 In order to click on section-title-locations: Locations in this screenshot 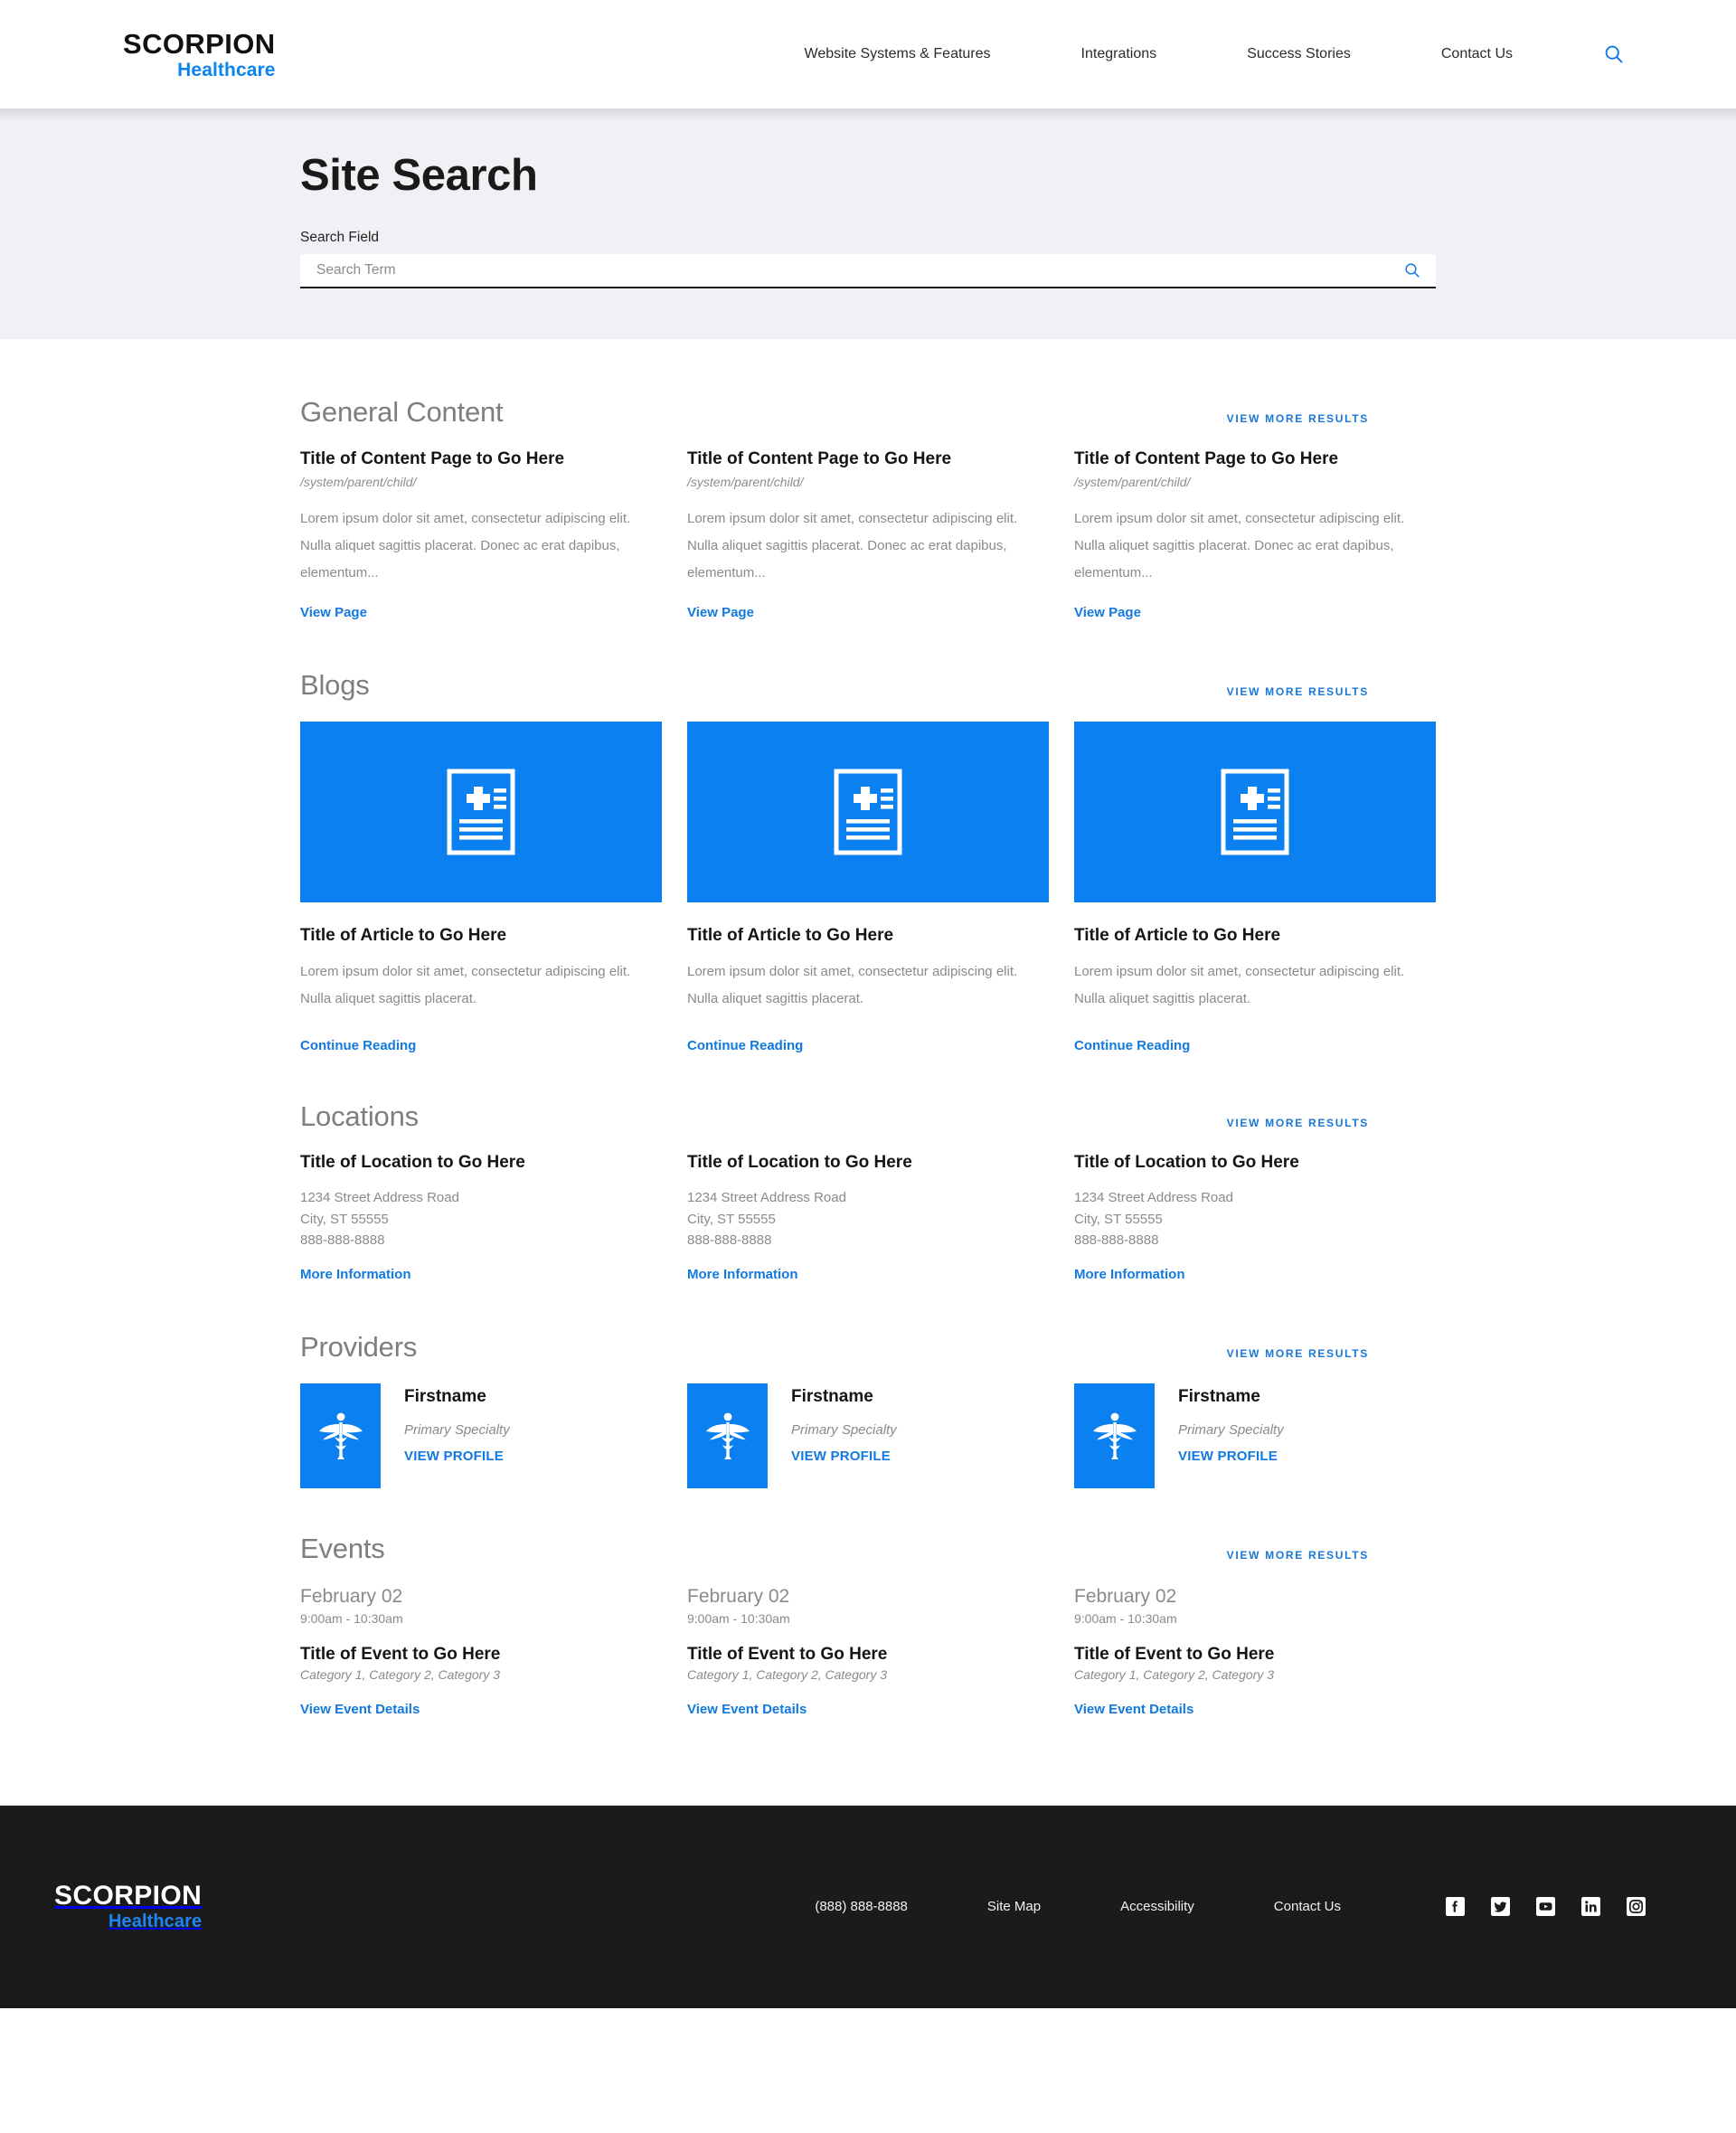, I will do `click(359, 1116)`.